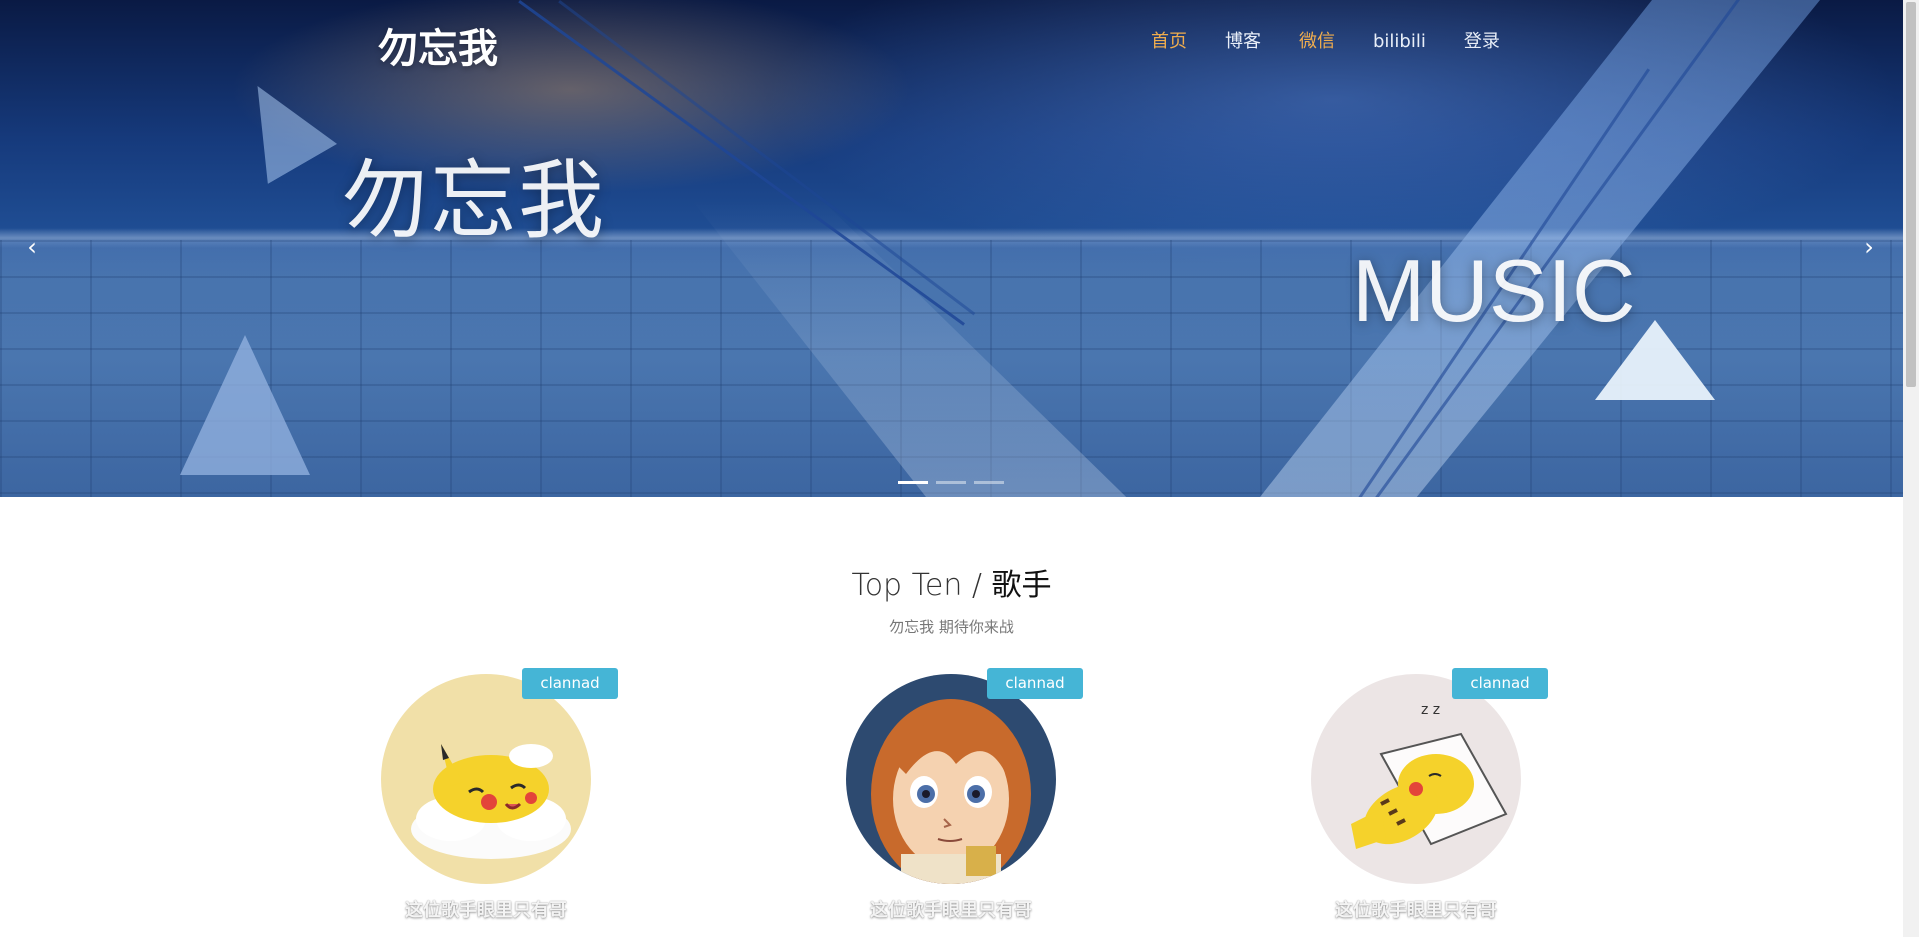  What do you see at coordinates (1243, 42) in the screenshot?
I see `nav-blog: 博客` at bounding box center [1243, 42].